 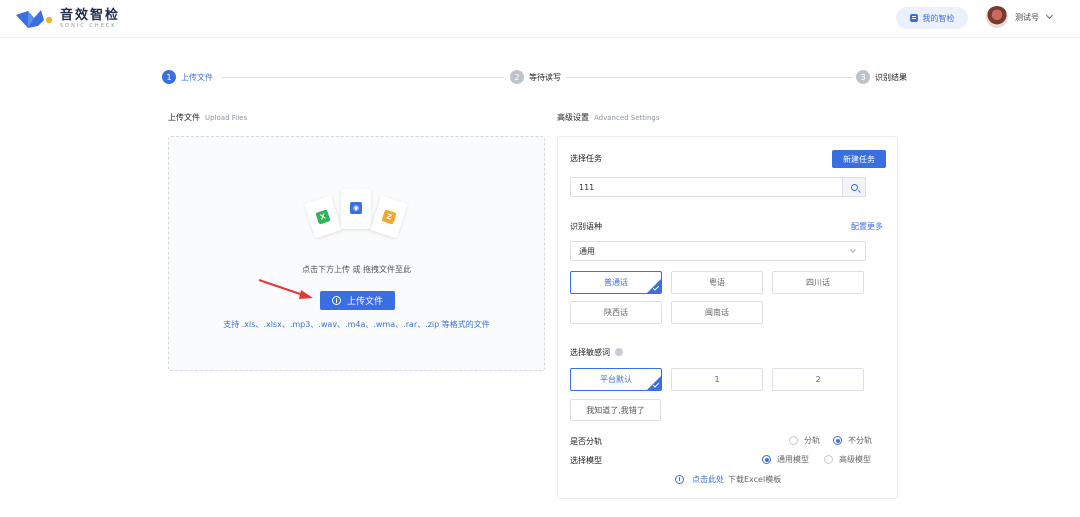 What do you see at coordinates (88, 26) in the screenshot?
I see `logo-subtitle: SONIC CHECK` at bounding box center [88, 26].